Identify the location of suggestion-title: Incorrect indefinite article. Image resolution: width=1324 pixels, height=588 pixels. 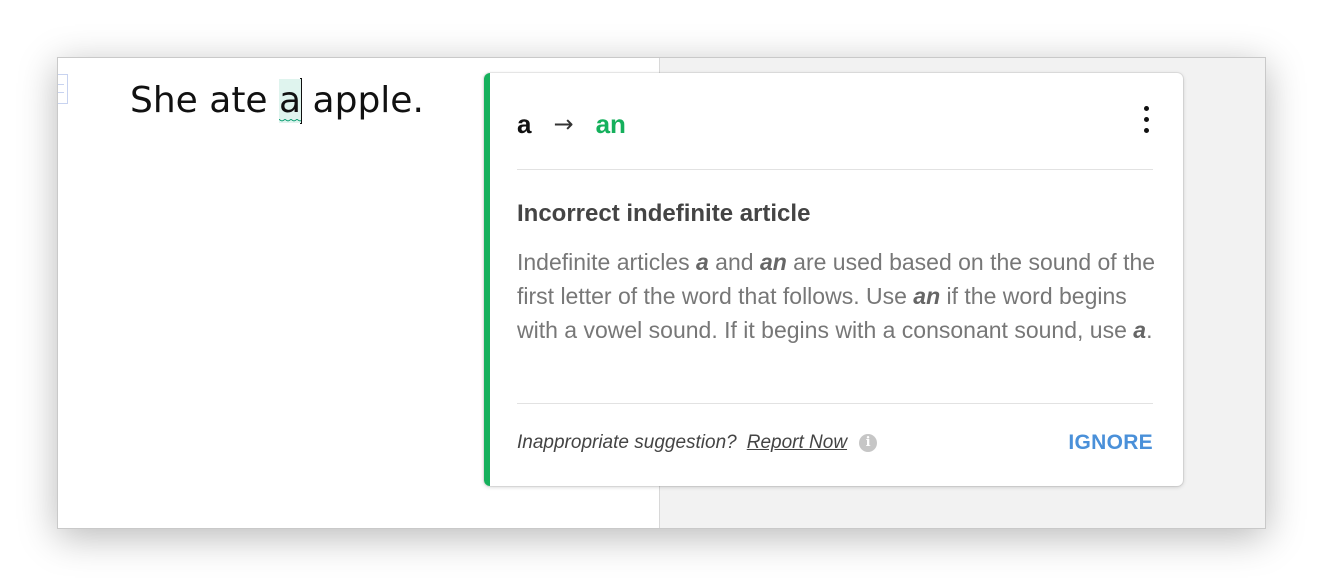
(664, 213).